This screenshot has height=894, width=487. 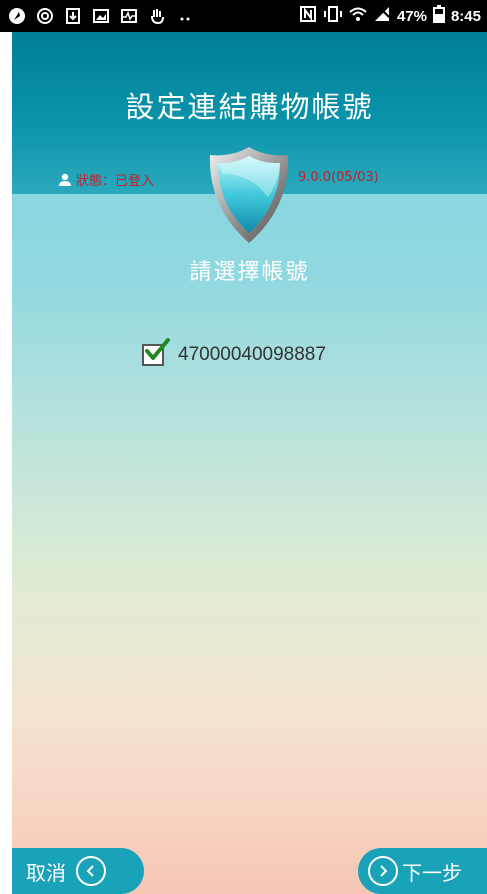 I want to click on account-number: 47000040098887, so click(x=252, y=354).